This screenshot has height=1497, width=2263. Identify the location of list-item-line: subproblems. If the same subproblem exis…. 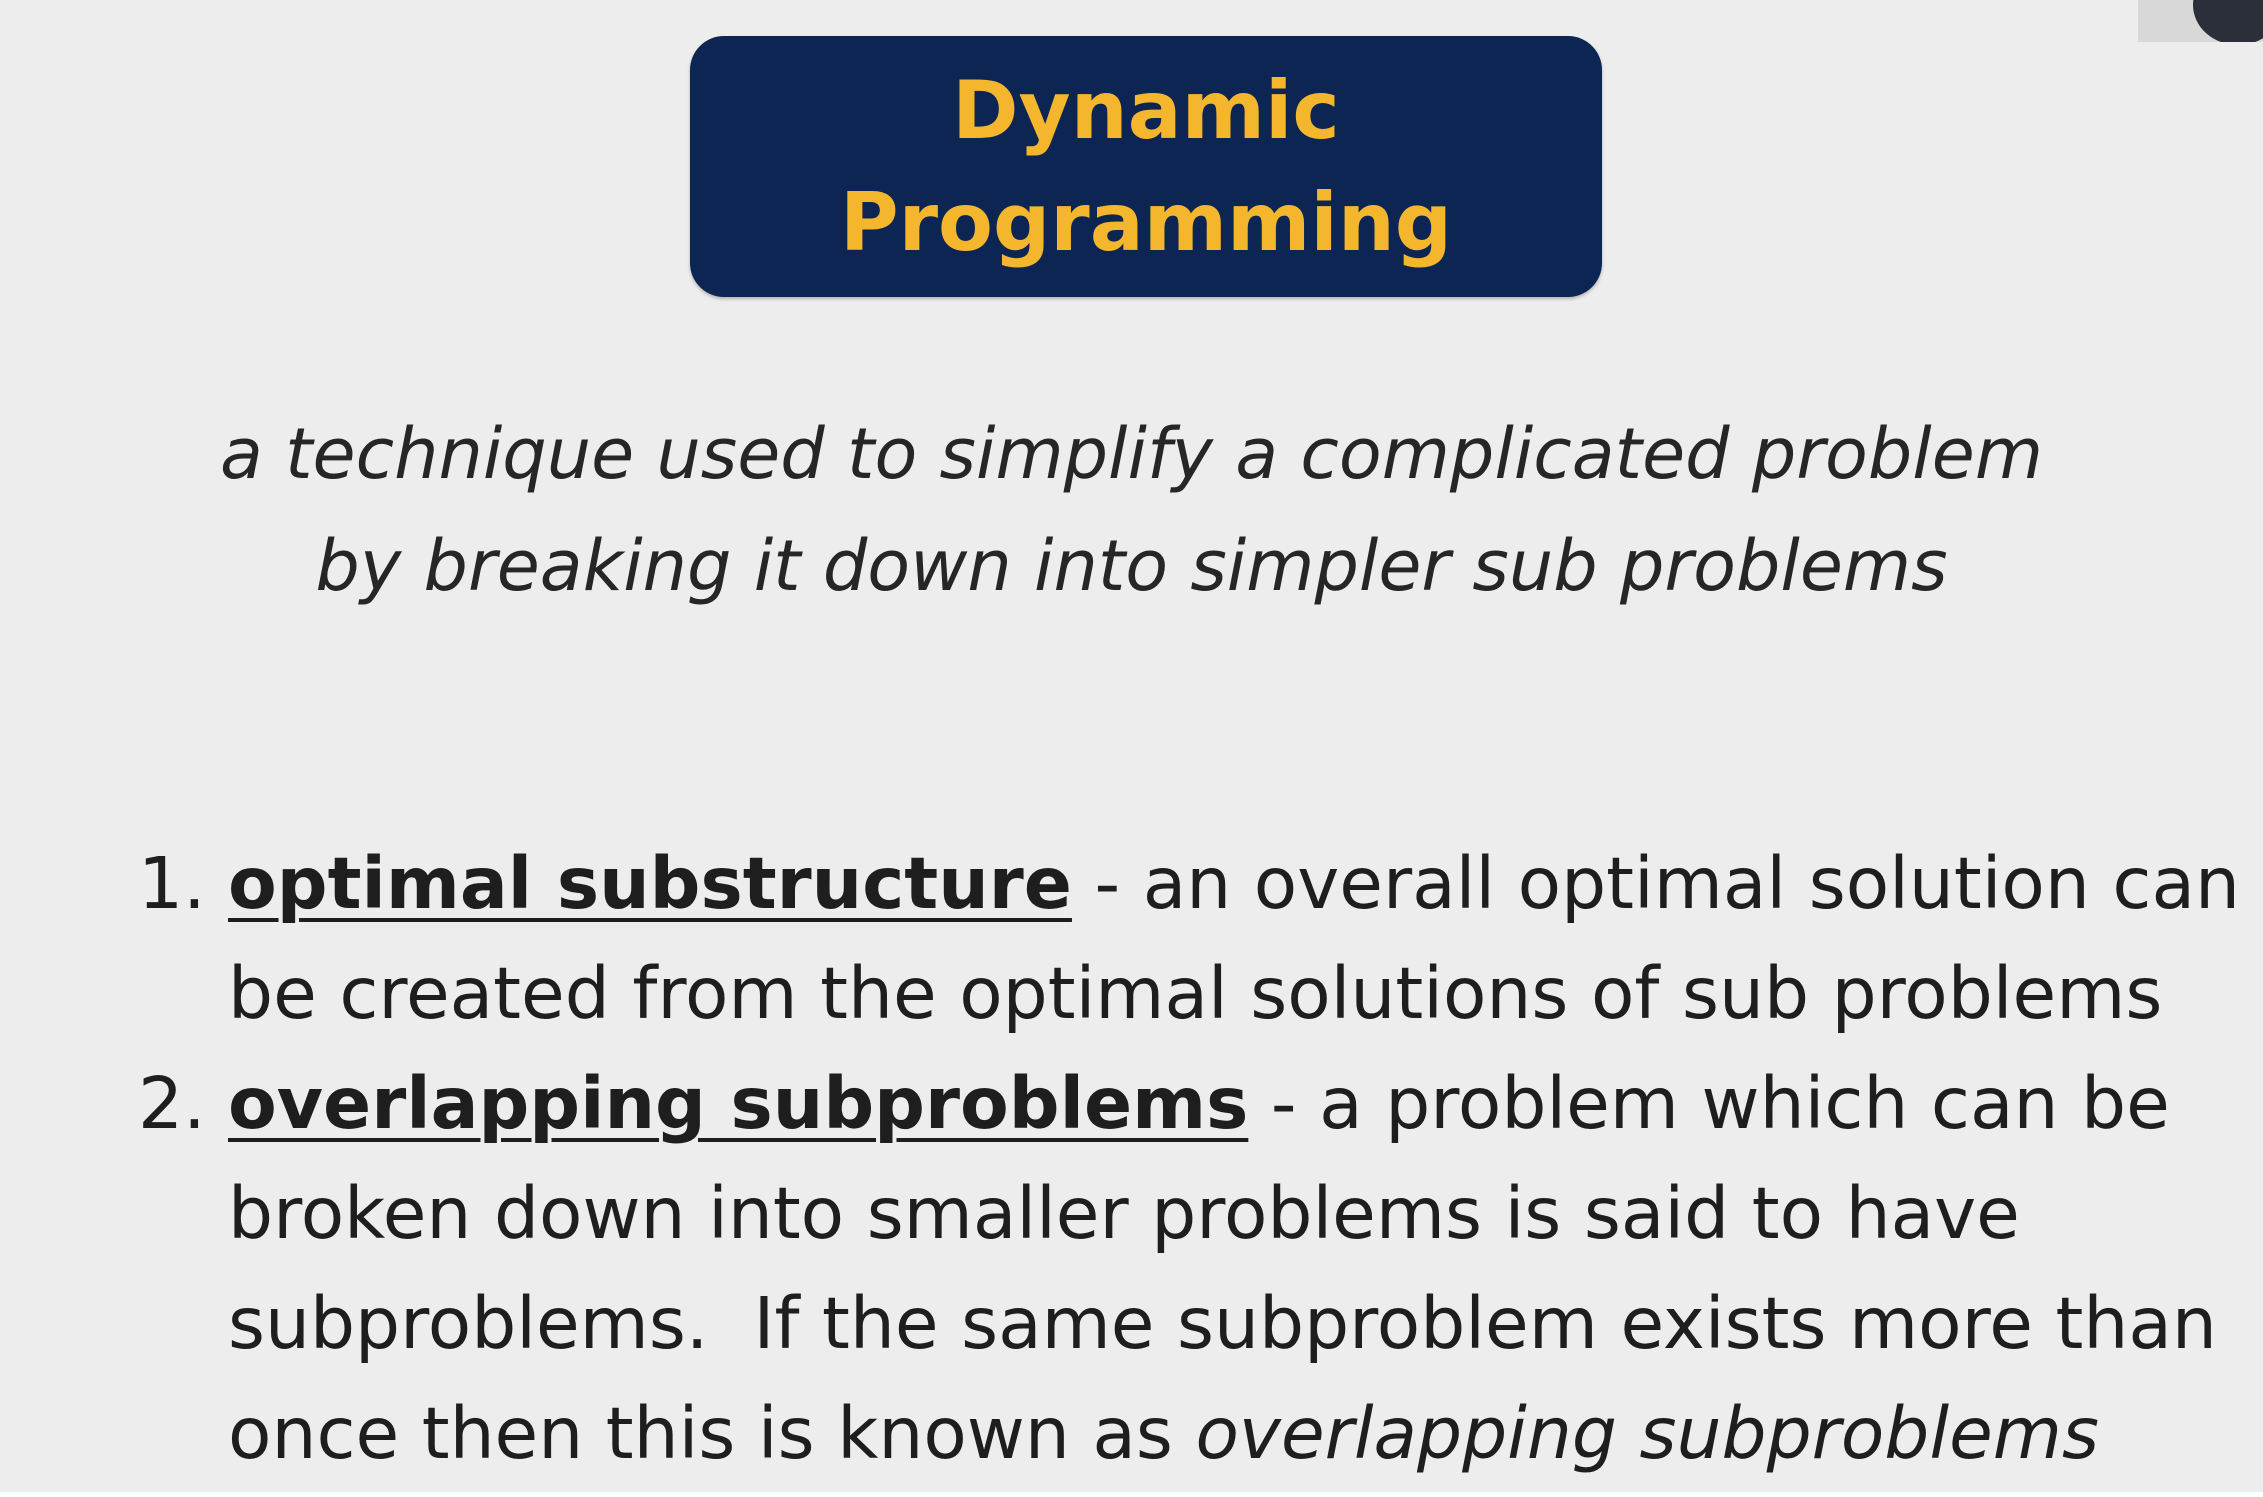
(1222, 1323).